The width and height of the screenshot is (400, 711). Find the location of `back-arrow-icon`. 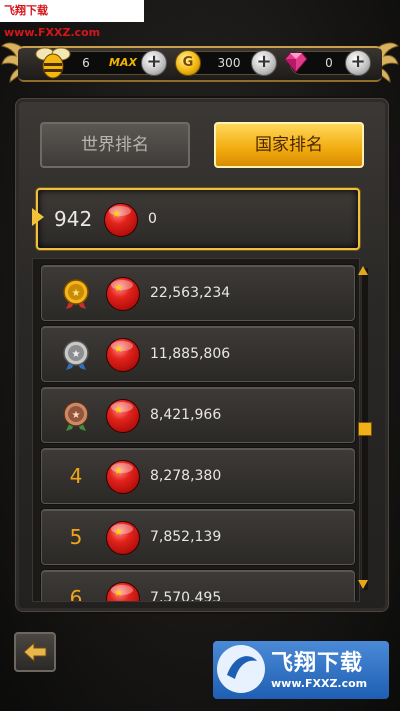

back-arrow-icon is located at coordinates (35, 652).